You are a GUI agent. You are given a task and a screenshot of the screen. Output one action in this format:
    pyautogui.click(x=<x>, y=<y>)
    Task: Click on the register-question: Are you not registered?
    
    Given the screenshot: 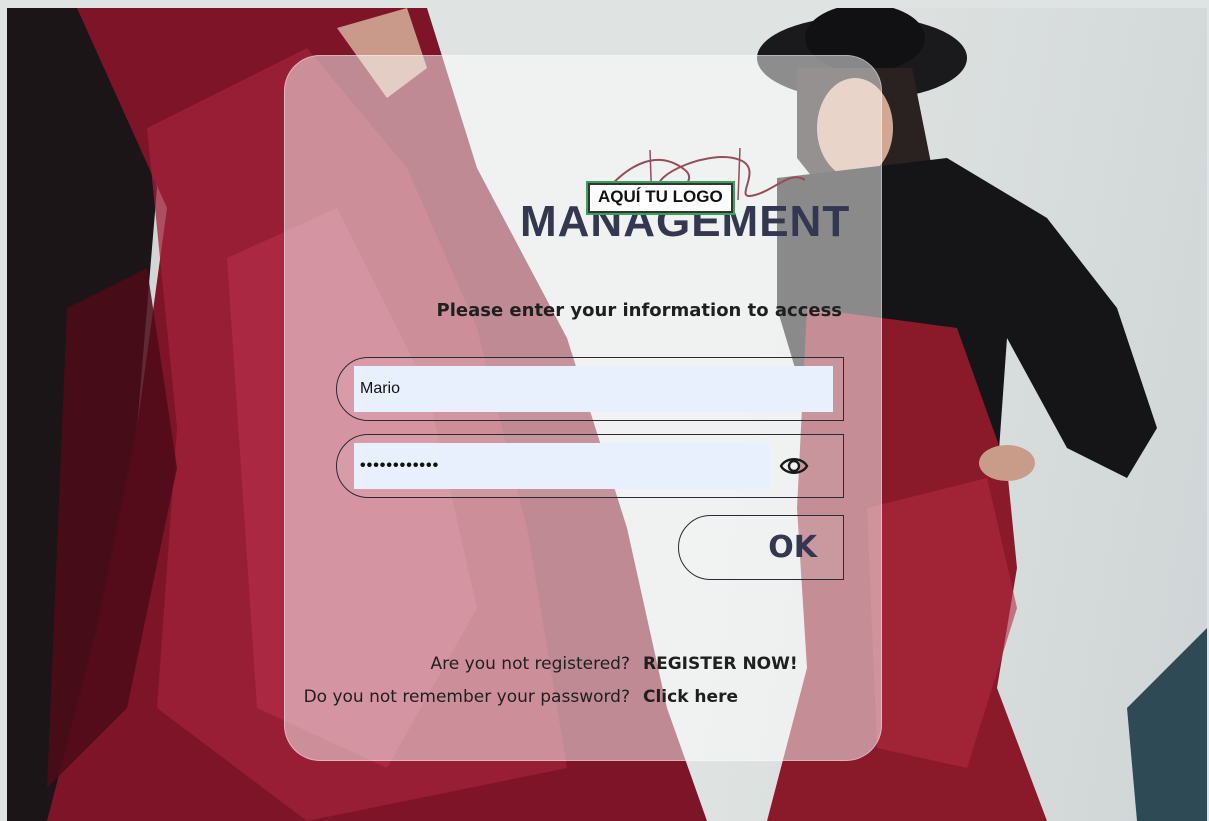 What is the action you would take?
    pyautogui.click(x=530, y=664)
    